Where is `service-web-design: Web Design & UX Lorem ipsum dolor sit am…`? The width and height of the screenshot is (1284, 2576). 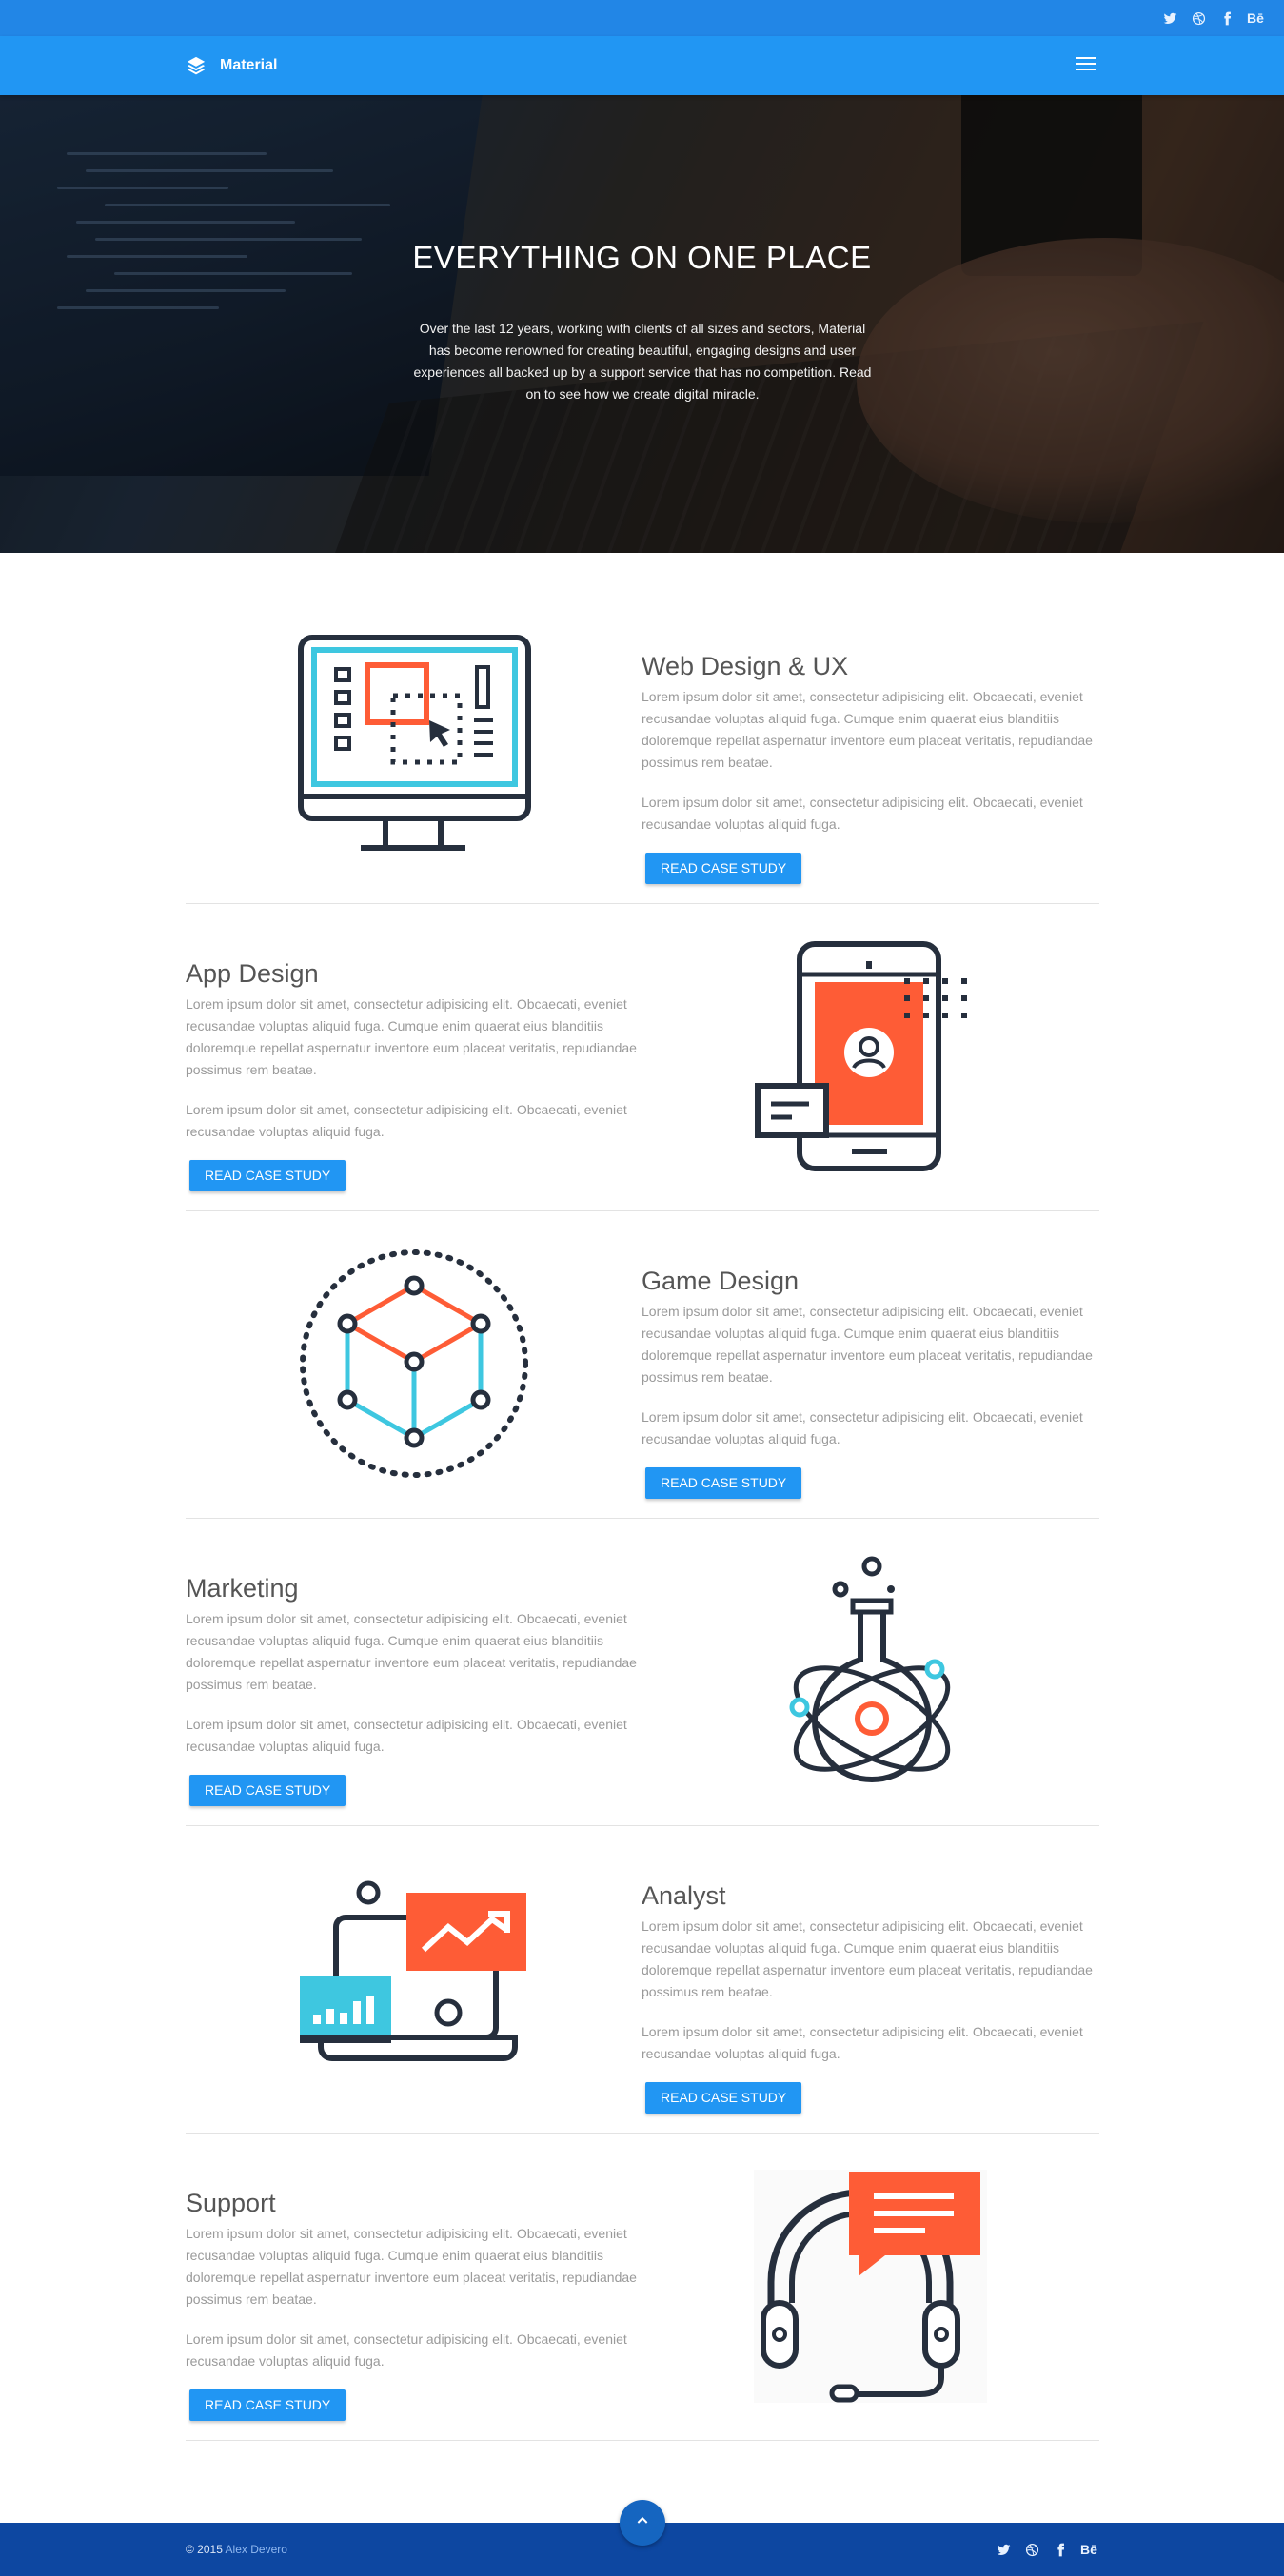 service-web-design: Web Design & UX Lorem ipsum dolor sit am… is located at coordinates (642, 750).